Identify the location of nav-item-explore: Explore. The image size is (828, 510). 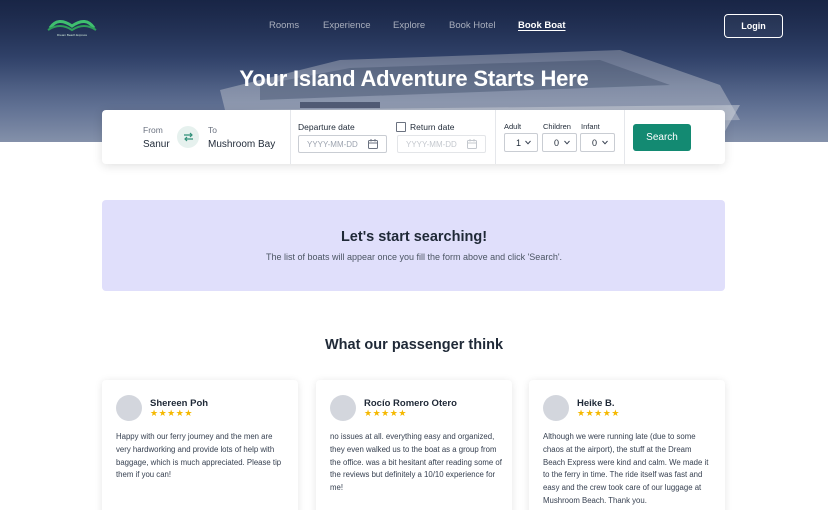
(409, 25).